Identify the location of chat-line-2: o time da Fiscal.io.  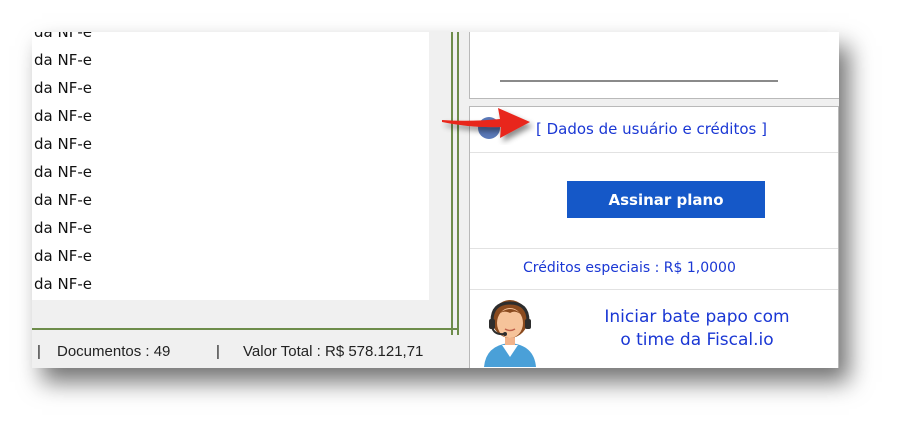
(697, 340).